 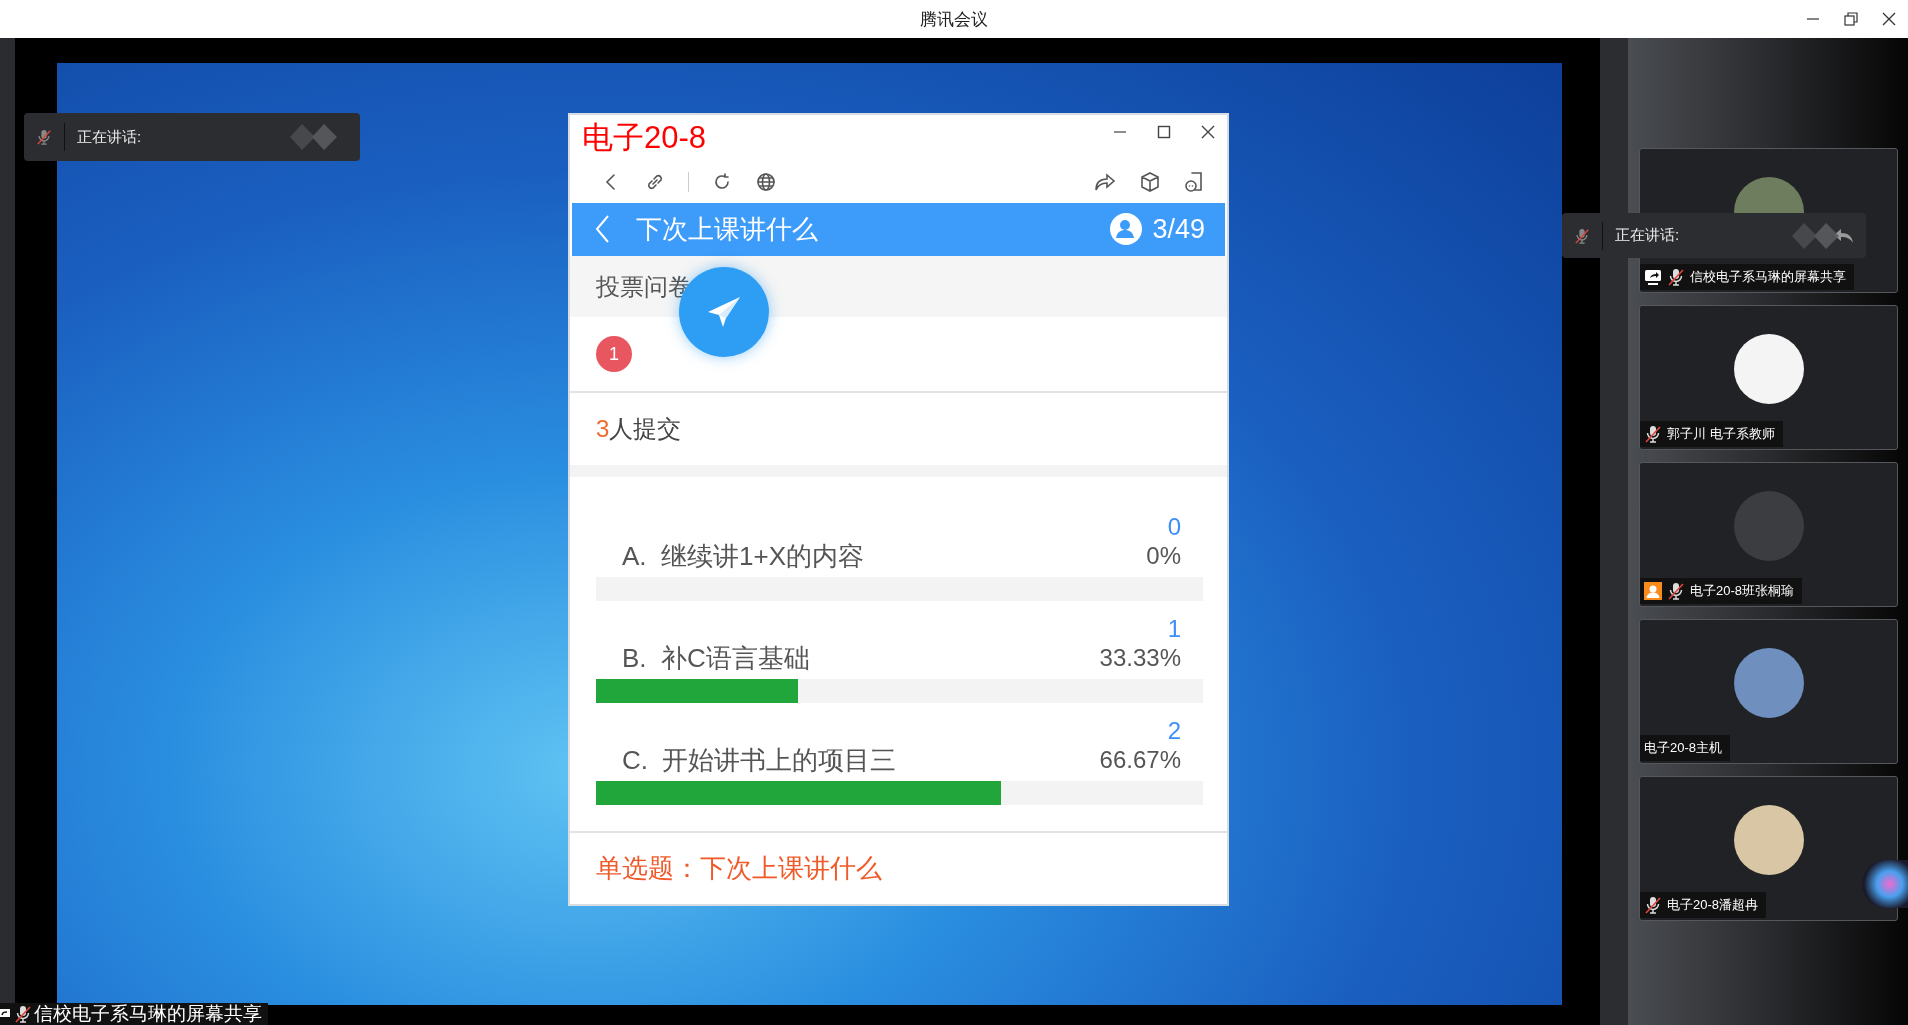 I want to click on option-label: C. 开始讲书上的项目三, so click(x=759, y=760).